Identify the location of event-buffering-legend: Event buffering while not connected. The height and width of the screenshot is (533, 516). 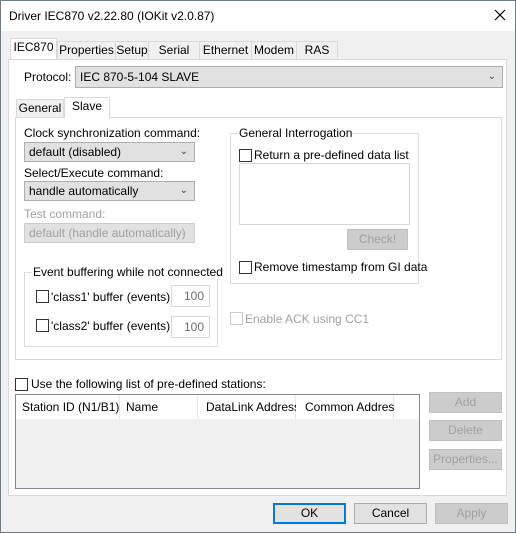
(128, 272).